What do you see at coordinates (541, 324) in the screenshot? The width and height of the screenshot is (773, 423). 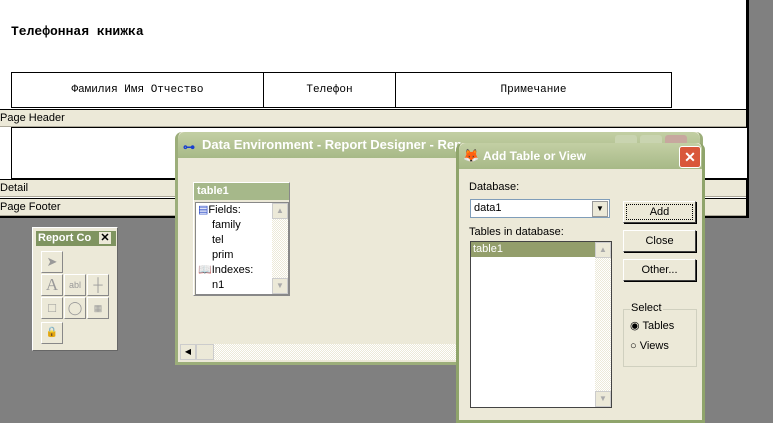 I see `tables-listbox: table1 ▲ ▼` at bounding box center [541, 324].